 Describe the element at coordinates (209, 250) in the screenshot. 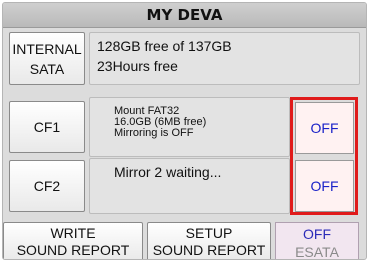

I see `setup-sound-report-line2: SOUND REPORT` at that location.